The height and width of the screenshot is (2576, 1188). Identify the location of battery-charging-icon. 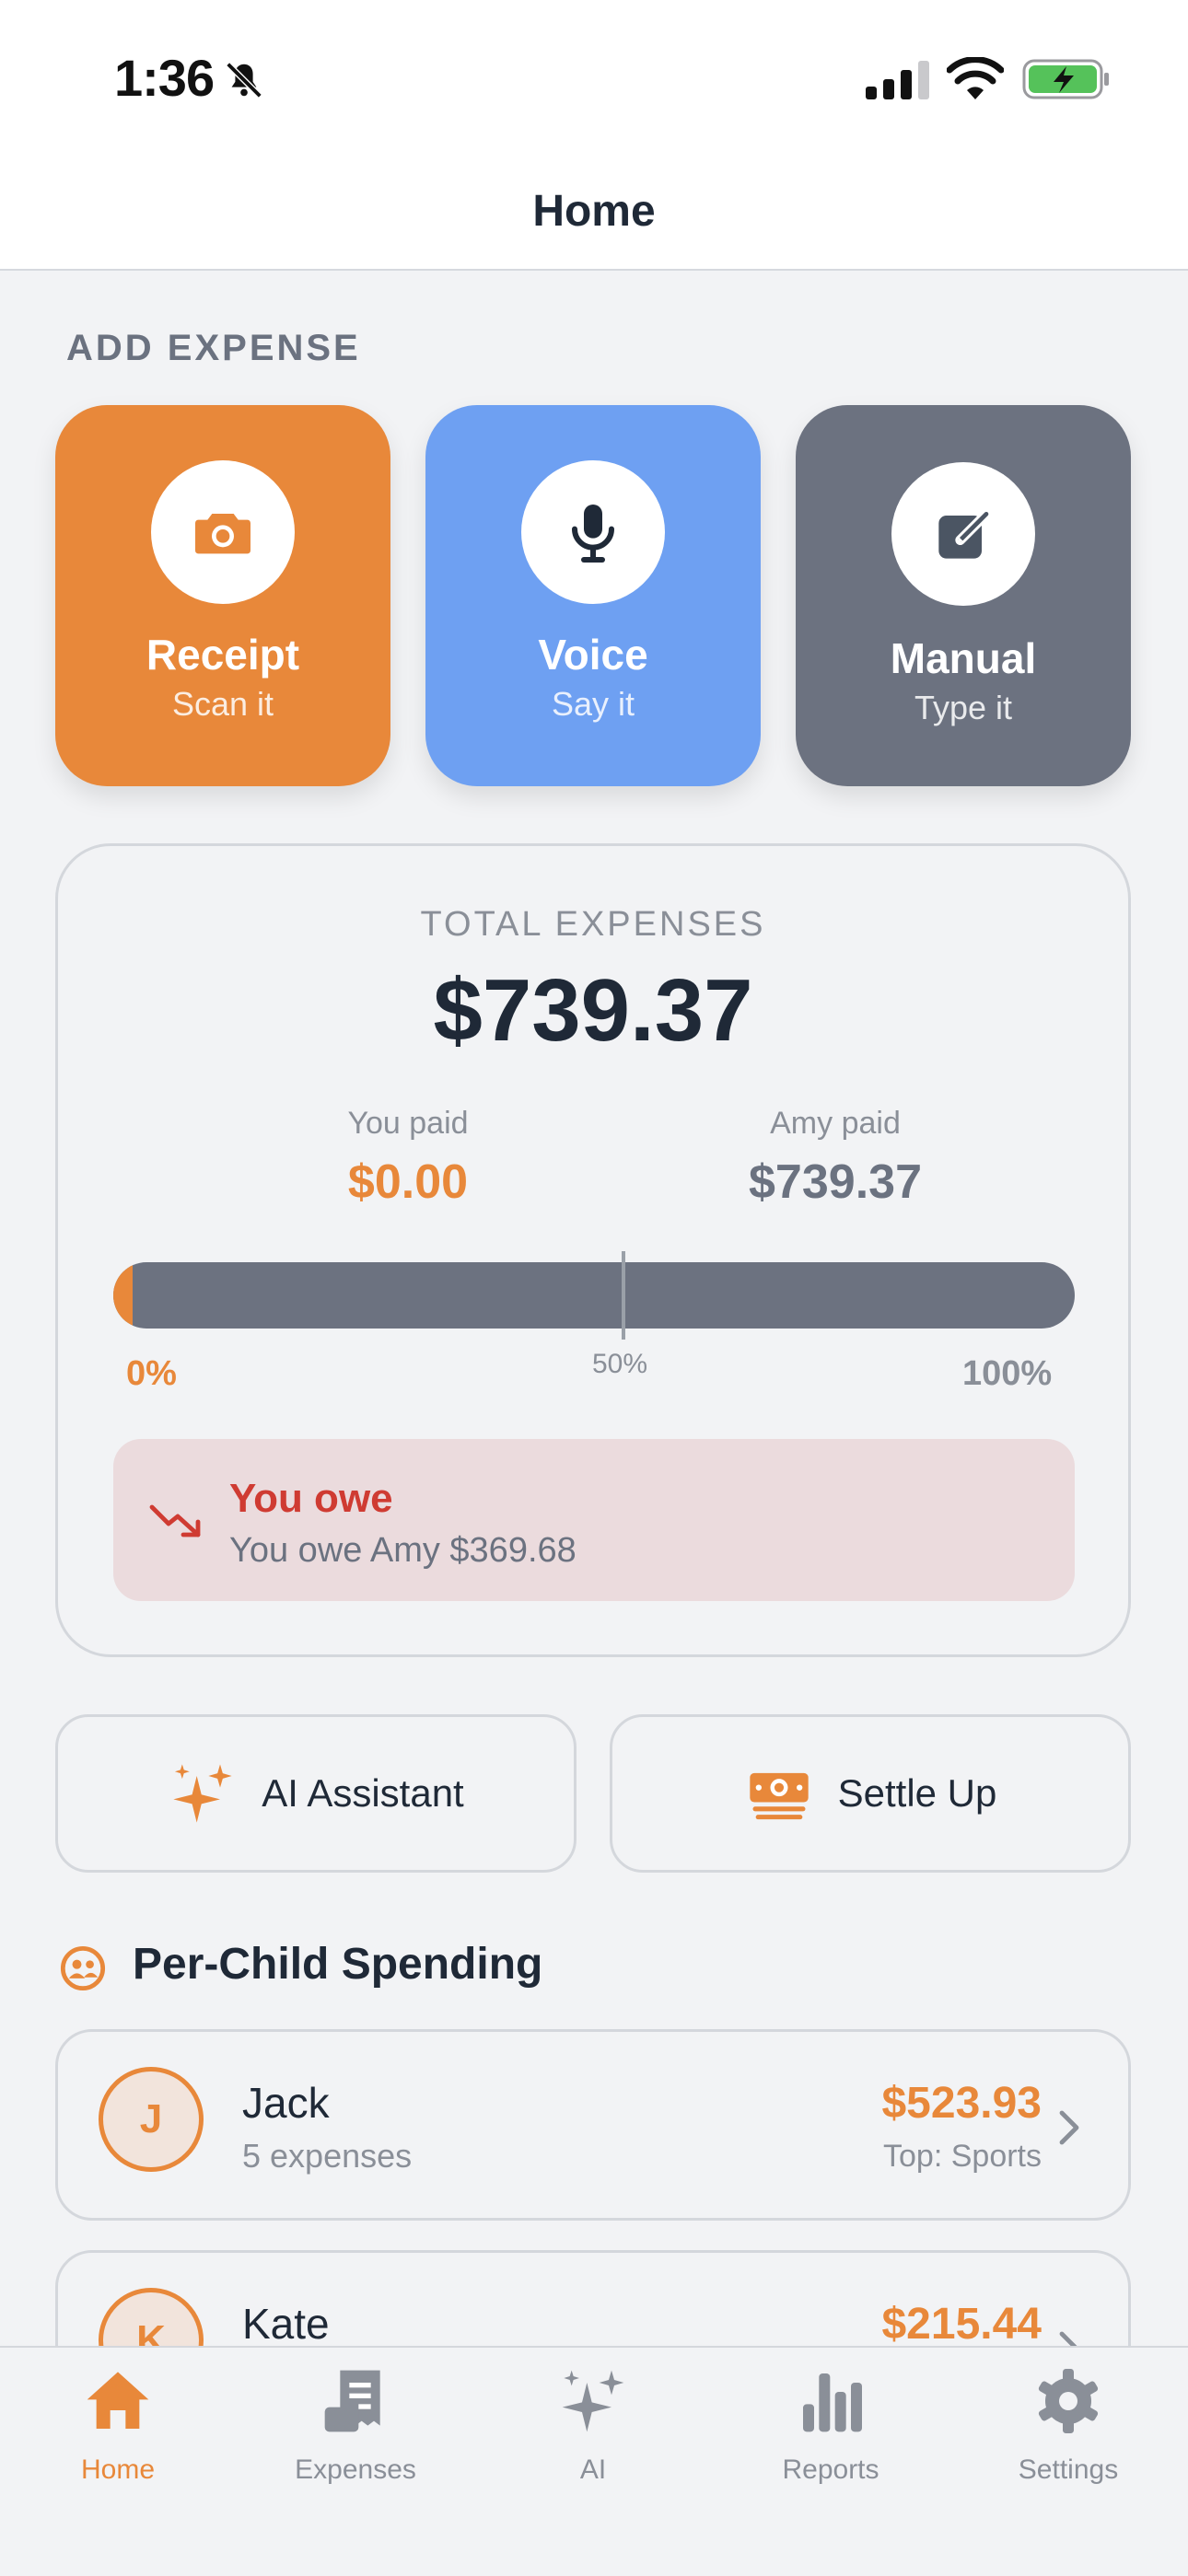
(1065, 79).